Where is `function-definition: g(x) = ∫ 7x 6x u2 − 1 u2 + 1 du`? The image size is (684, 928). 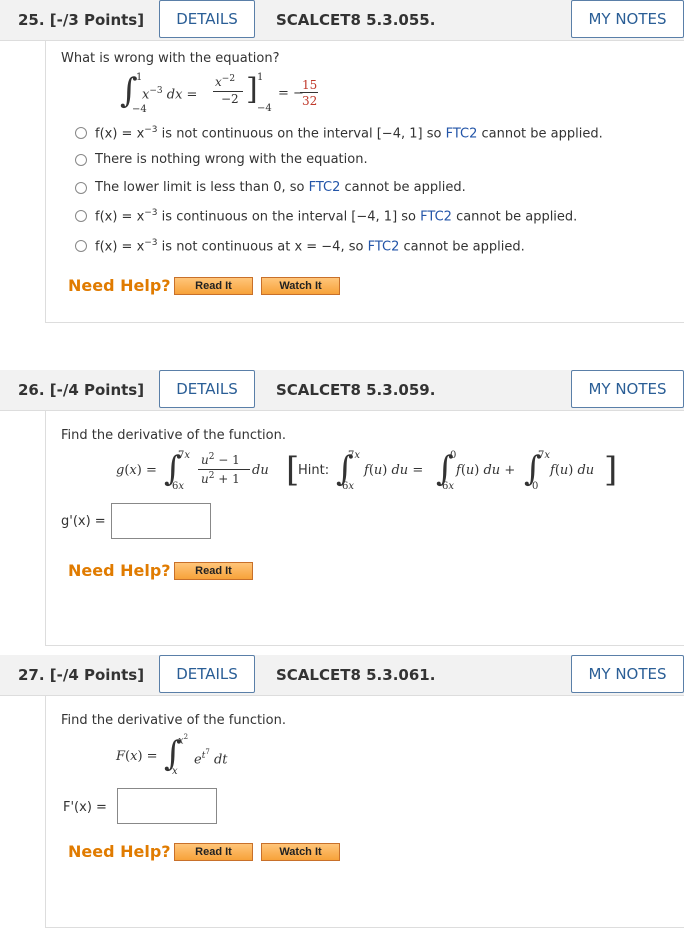
function-definition: g(x) = ∫ 7x 6x u2 − 1 u2 + 1 du is located at coordinates (192, 470).